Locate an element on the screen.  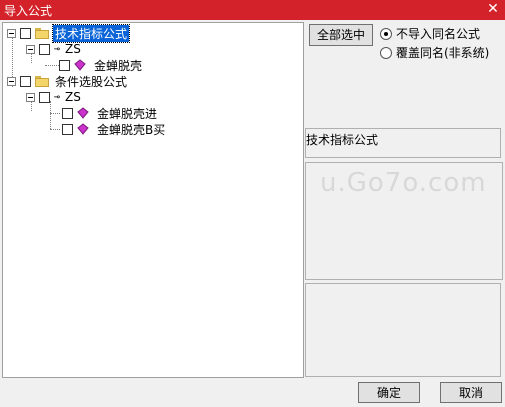
option-no-import-same-name: 不导入同名公式 is located at coordinates (430, 33).